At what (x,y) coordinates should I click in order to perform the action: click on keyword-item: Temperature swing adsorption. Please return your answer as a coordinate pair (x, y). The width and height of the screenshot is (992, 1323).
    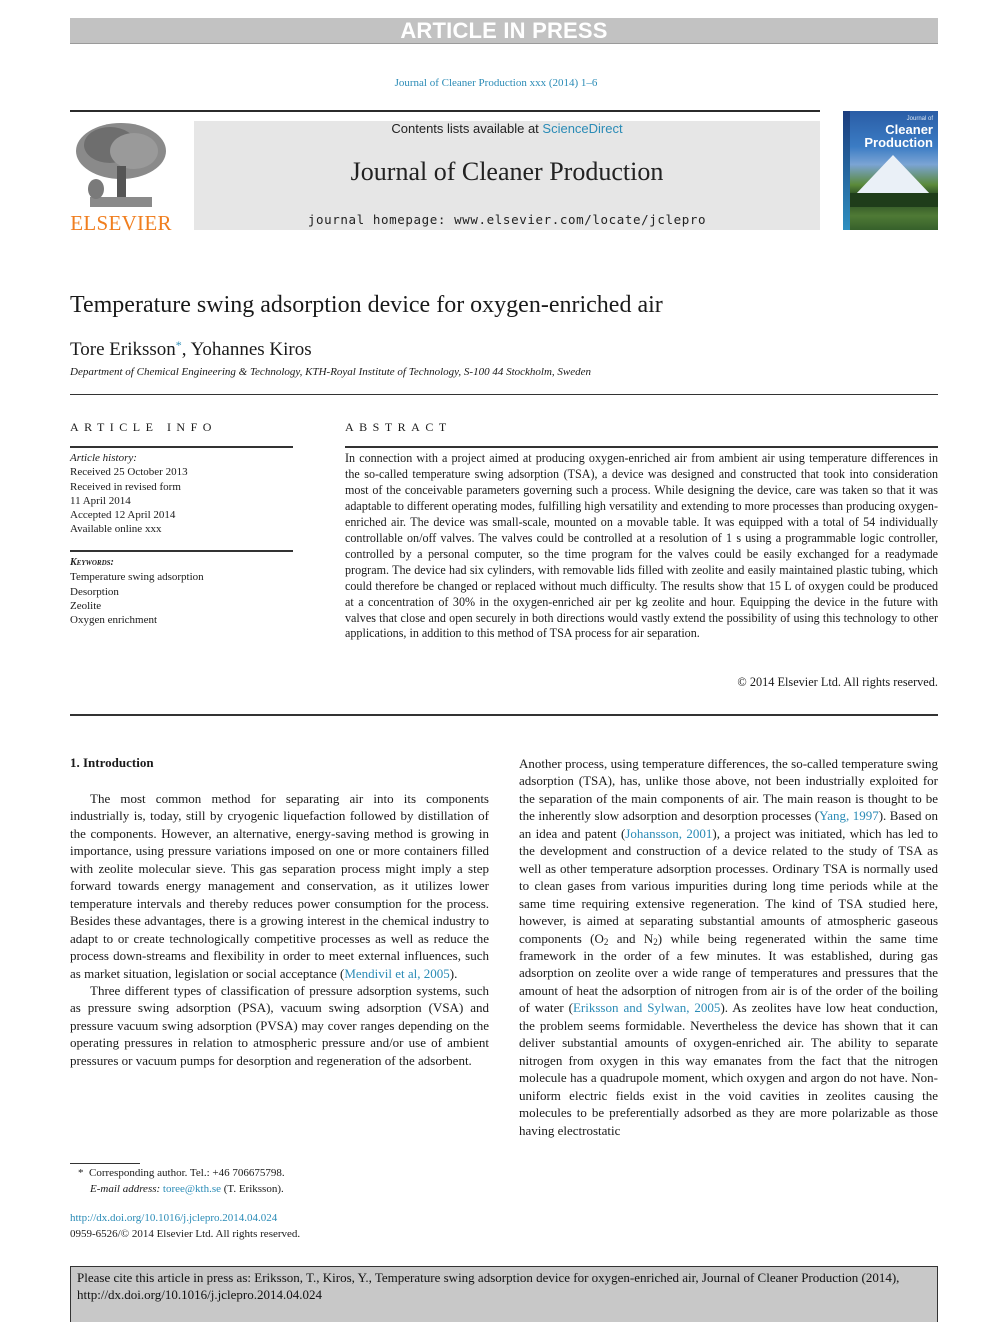
    Looking at the image, I should click on (137, 577).